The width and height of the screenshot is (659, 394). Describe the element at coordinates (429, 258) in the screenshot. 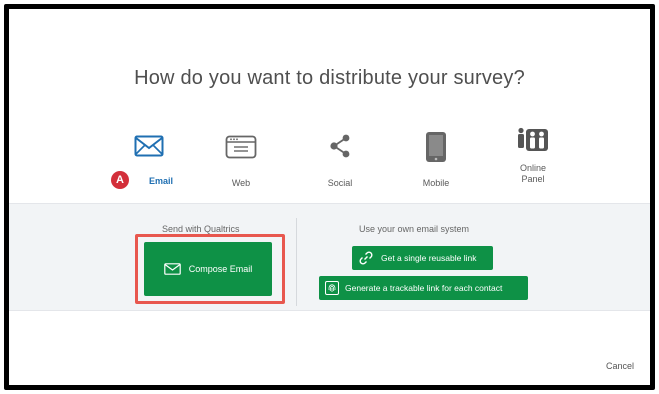

I see `reusable-link-label: Get a single reusable link` at that location.